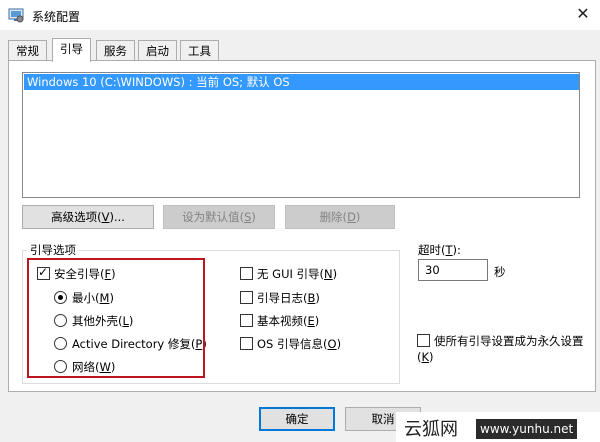 The height and width of the screenshot is (442, 600). Describe the element at coordinates (431, 429) in the screenshot. I see `watermark-text: 云狐网` at that location.